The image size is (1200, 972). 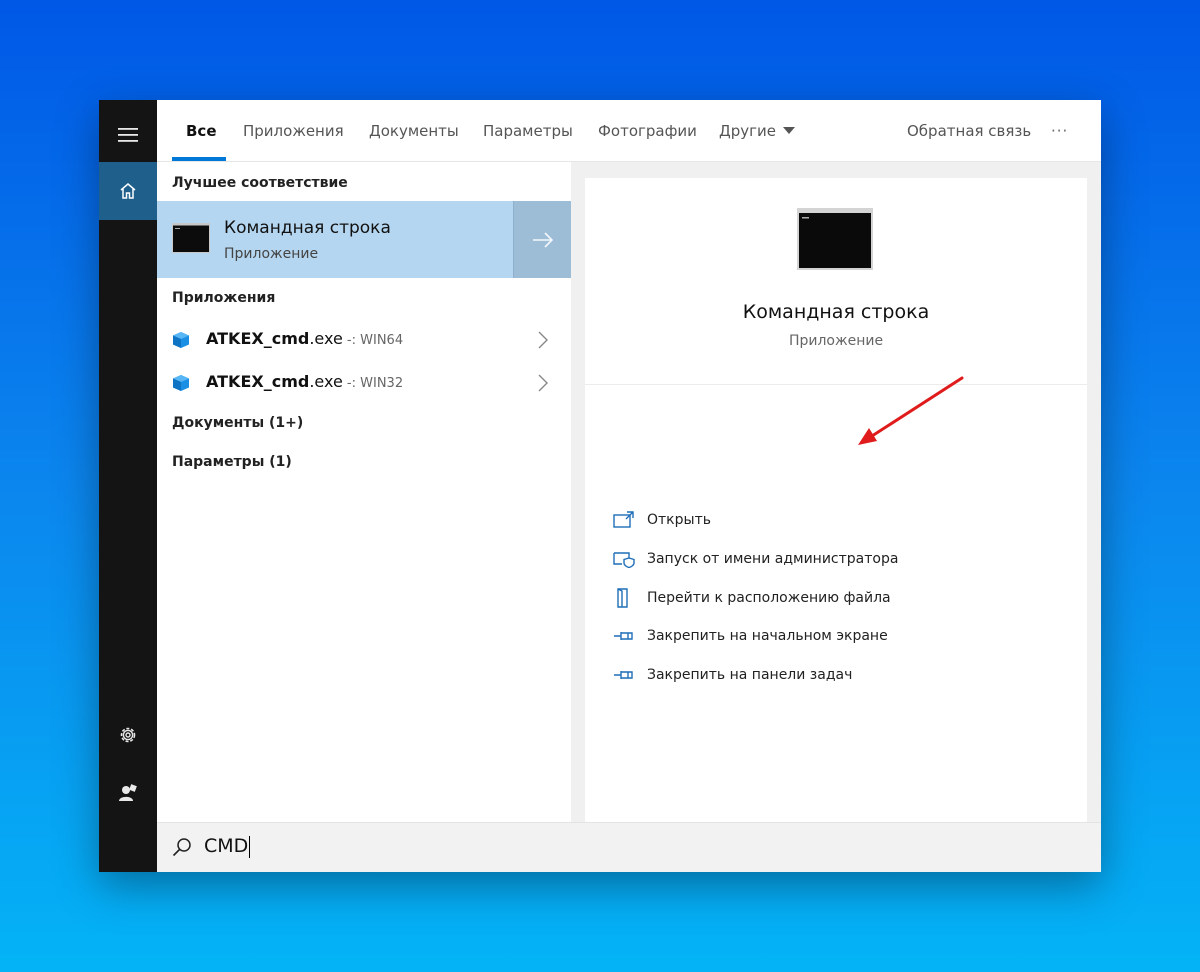 I want to click on settings-button, so click(x=128, y=735).